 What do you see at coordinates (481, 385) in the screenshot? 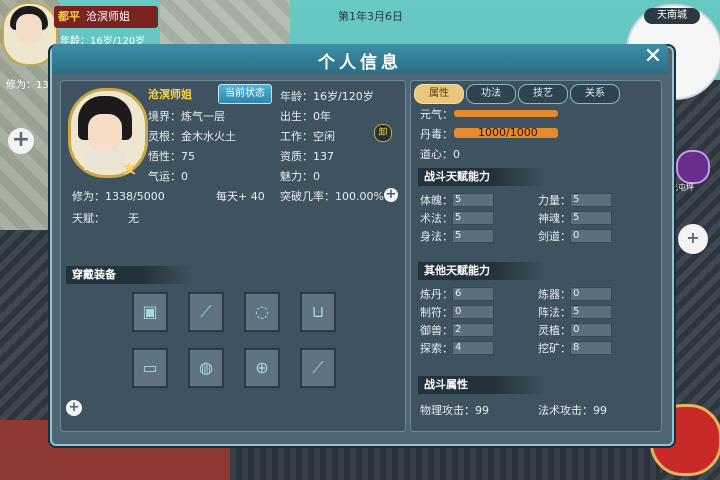
I see `battle-attr-header: 战斗属性` at bounding box center [481, 385].